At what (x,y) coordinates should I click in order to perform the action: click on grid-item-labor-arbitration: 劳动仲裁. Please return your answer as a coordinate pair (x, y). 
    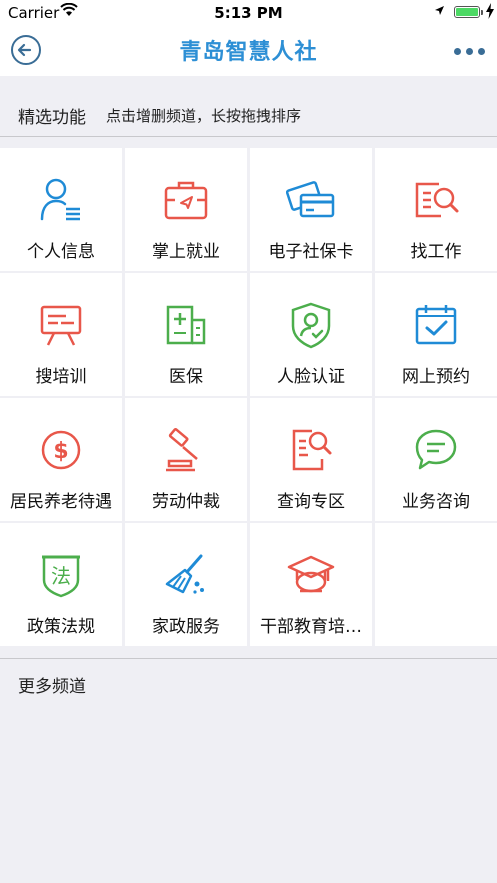
    Looking at the image, I should click on (186, 459).